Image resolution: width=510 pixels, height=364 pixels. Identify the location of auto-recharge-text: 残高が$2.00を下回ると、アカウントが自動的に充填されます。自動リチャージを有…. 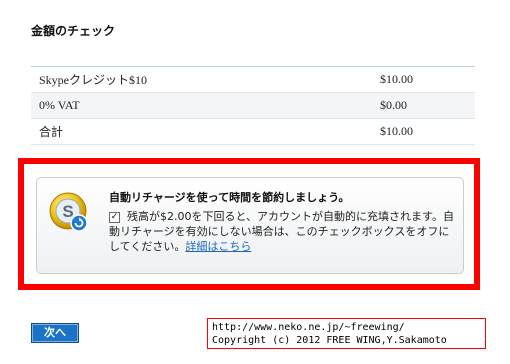
(281, 231).